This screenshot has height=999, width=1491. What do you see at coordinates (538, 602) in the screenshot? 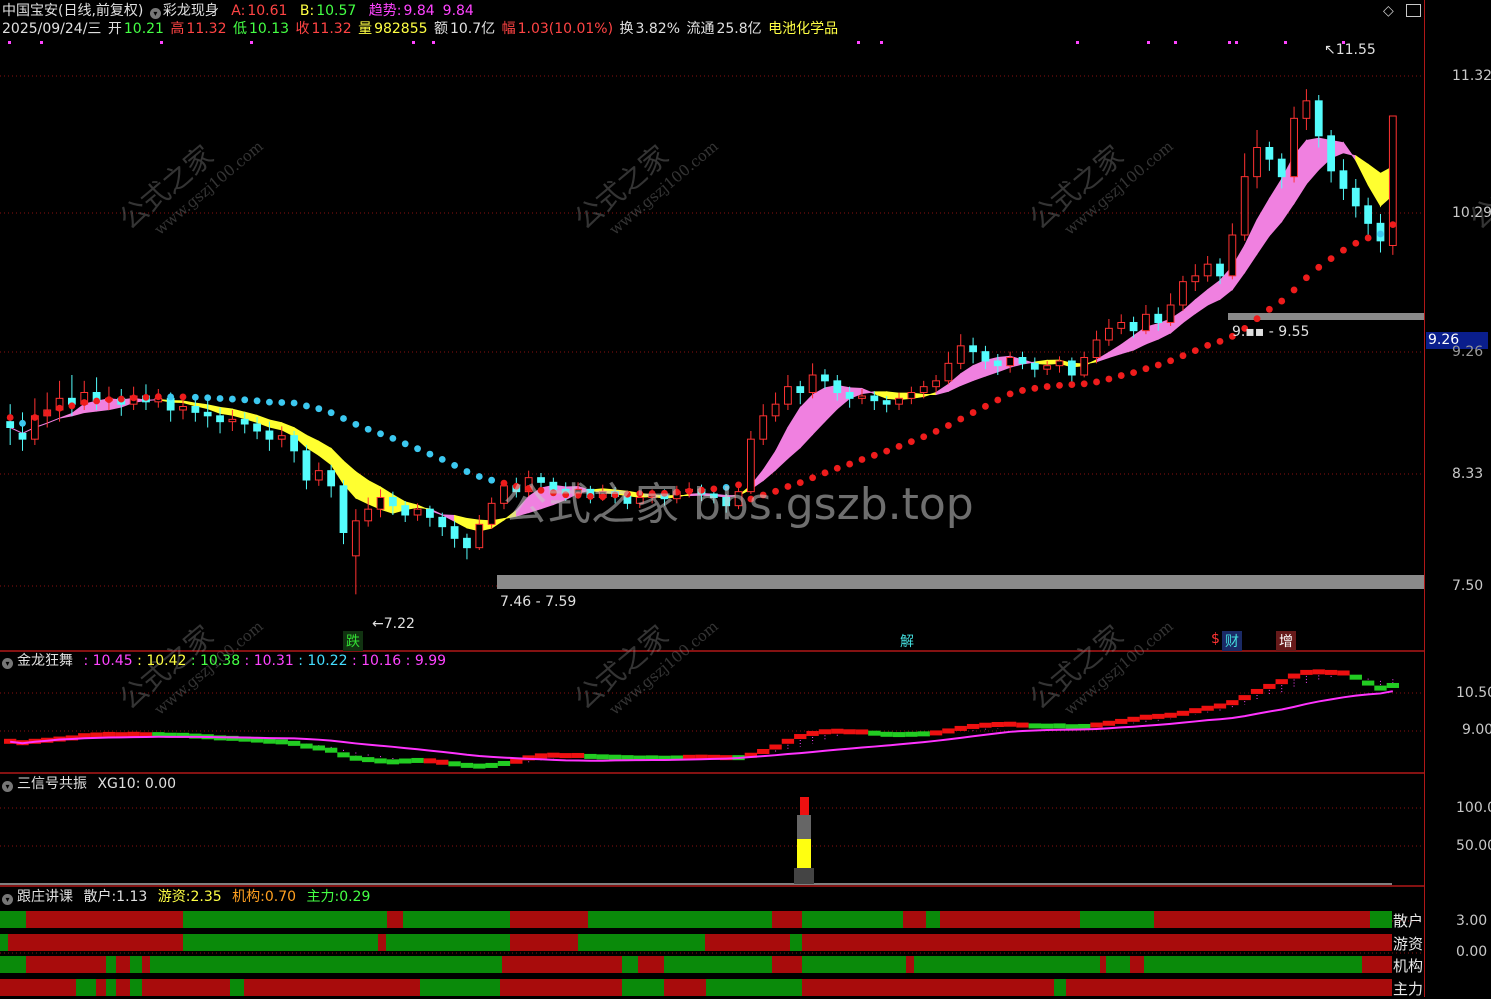
I see `zone-low-label: 7.46 - 7.59` at bounding box center [538, 602].